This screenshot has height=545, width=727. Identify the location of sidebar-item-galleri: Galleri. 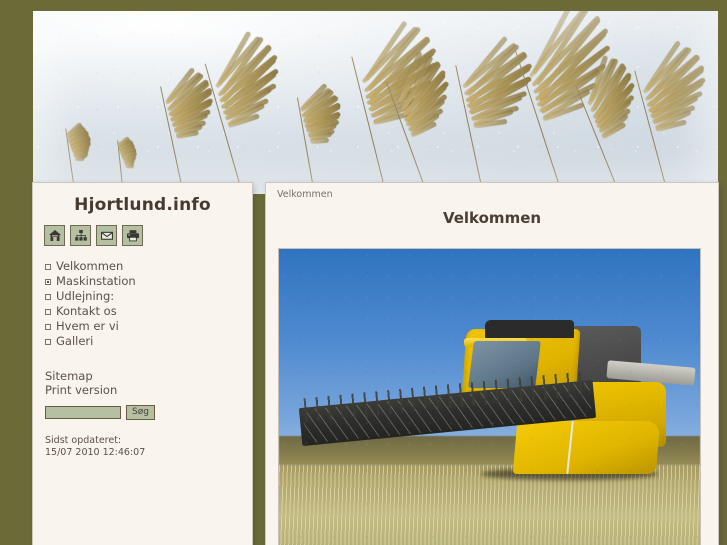
(148, 341).